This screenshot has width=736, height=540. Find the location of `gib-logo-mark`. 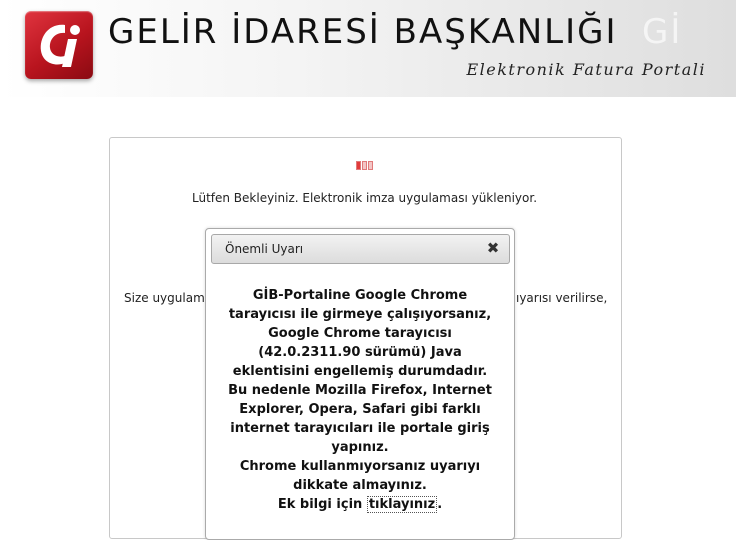

gib-logo-mark is located at coordinates (60, 45).